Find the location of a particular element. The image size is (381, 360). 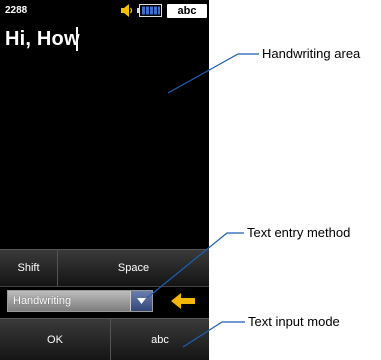

space-key: Space is located at coordinates (133, 268).